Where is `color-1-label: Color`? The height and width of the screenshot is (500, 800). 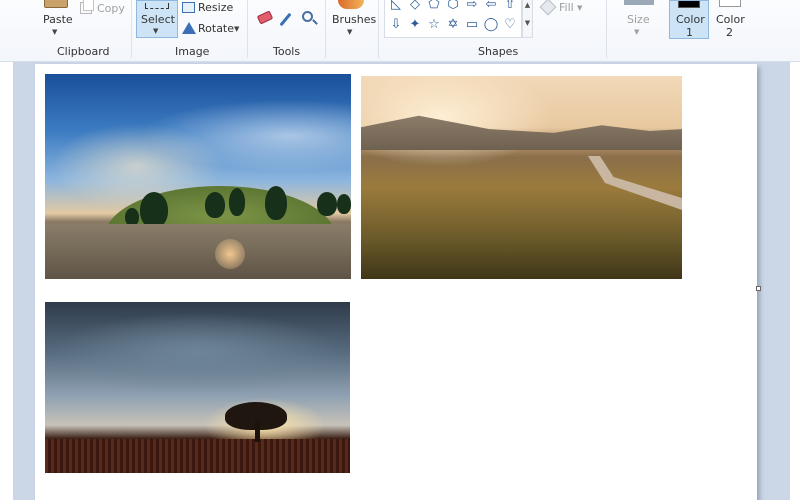 color-1-label: Color is located at coordinates (690, 19).